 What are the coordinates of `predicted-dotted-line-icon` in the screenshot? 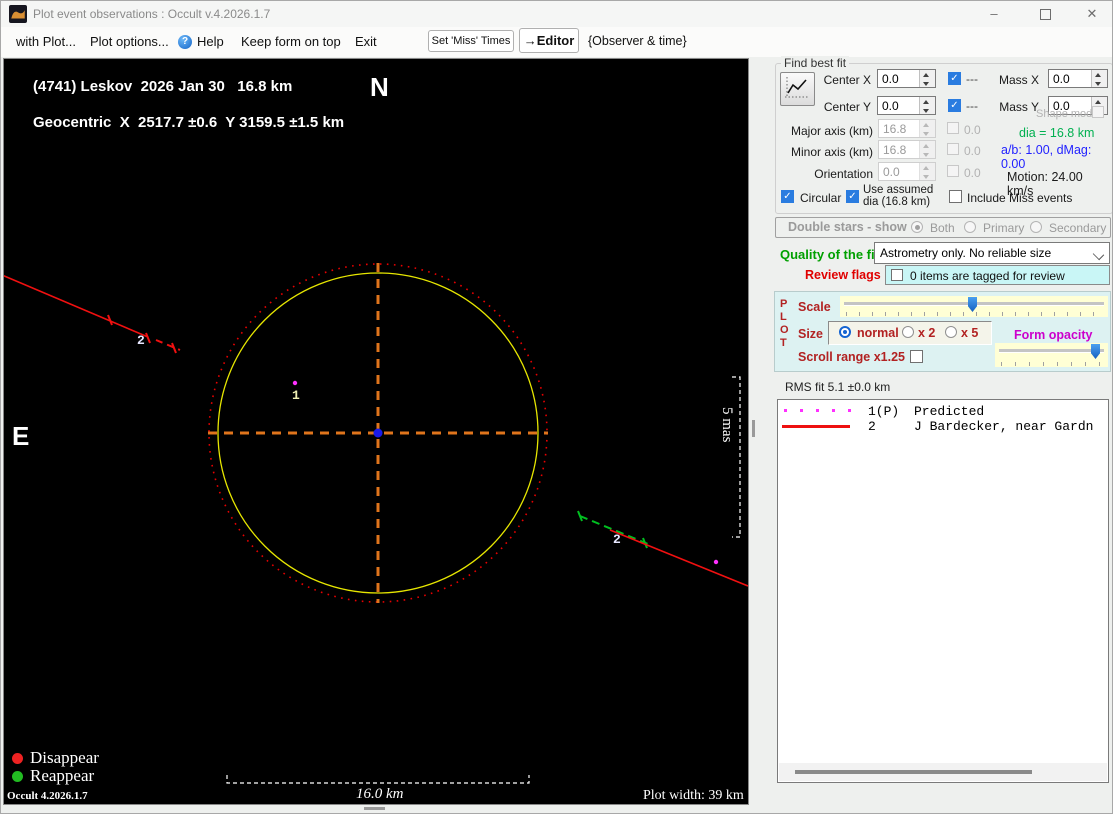 It's located at (818, 410).